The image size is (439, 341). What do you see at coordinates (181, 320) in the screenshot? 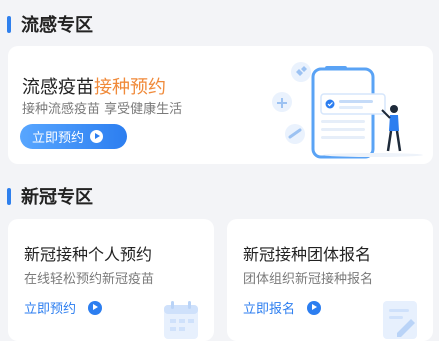
I see `calendar-icon` at bounding box center [181, 320].